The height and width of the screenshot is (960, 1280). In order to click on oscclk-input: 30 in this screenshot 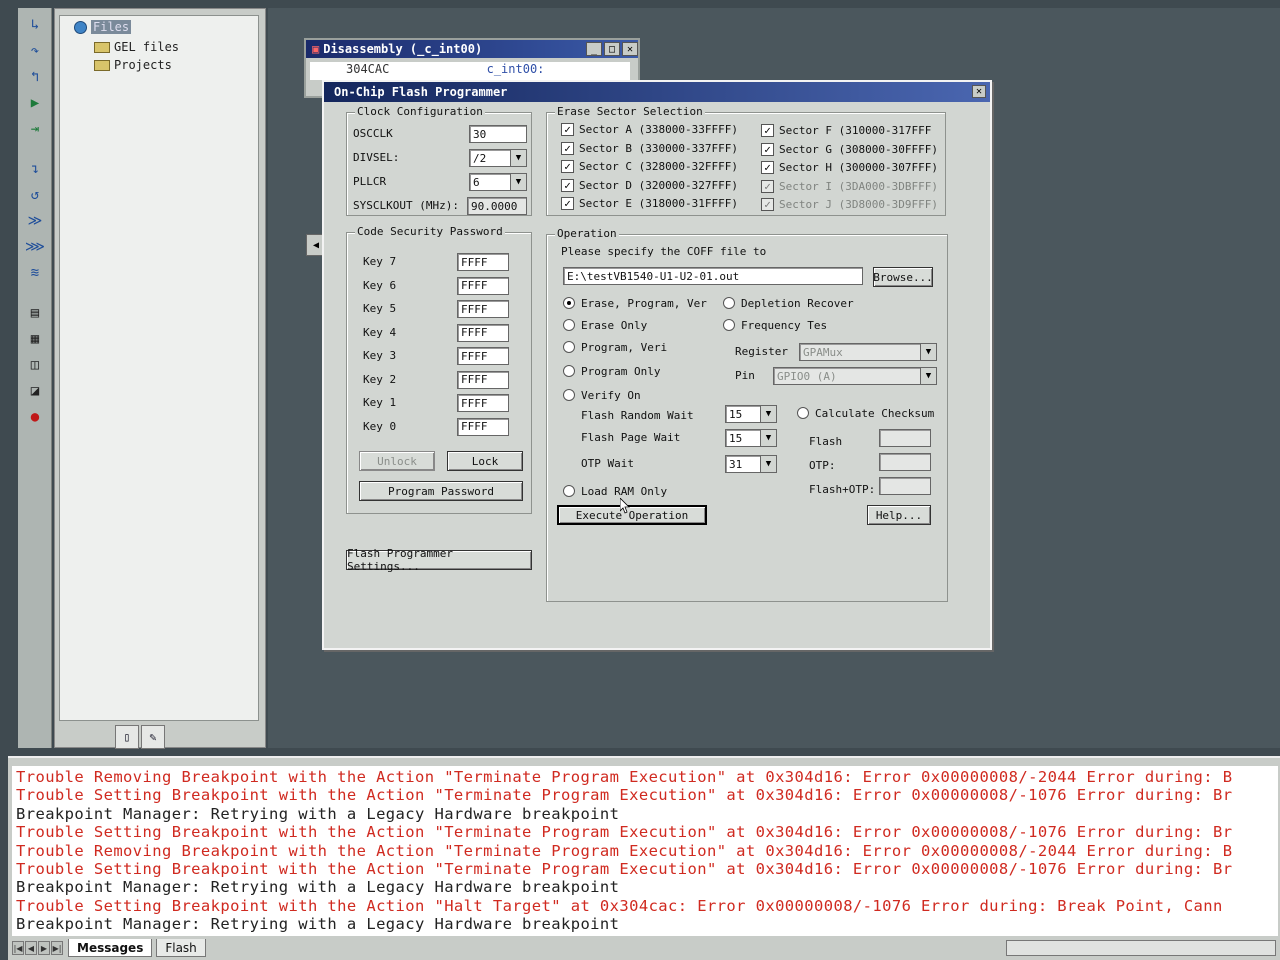, I will do `click(498, 134)`.